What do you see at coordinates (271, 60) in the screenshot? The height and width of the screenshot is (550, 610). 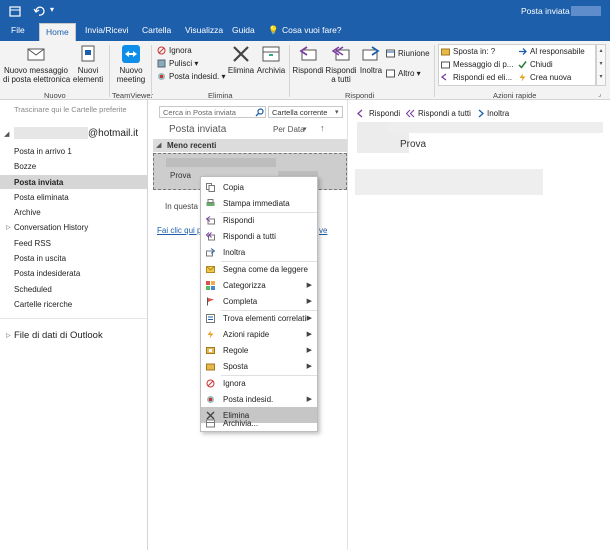 I see `archive-button: Archivia` at bounding box center [271, 60].